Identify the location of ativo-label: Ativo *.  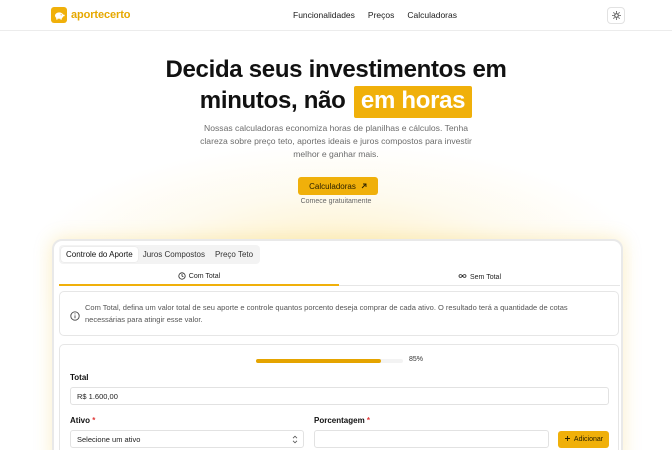
(82, 420).